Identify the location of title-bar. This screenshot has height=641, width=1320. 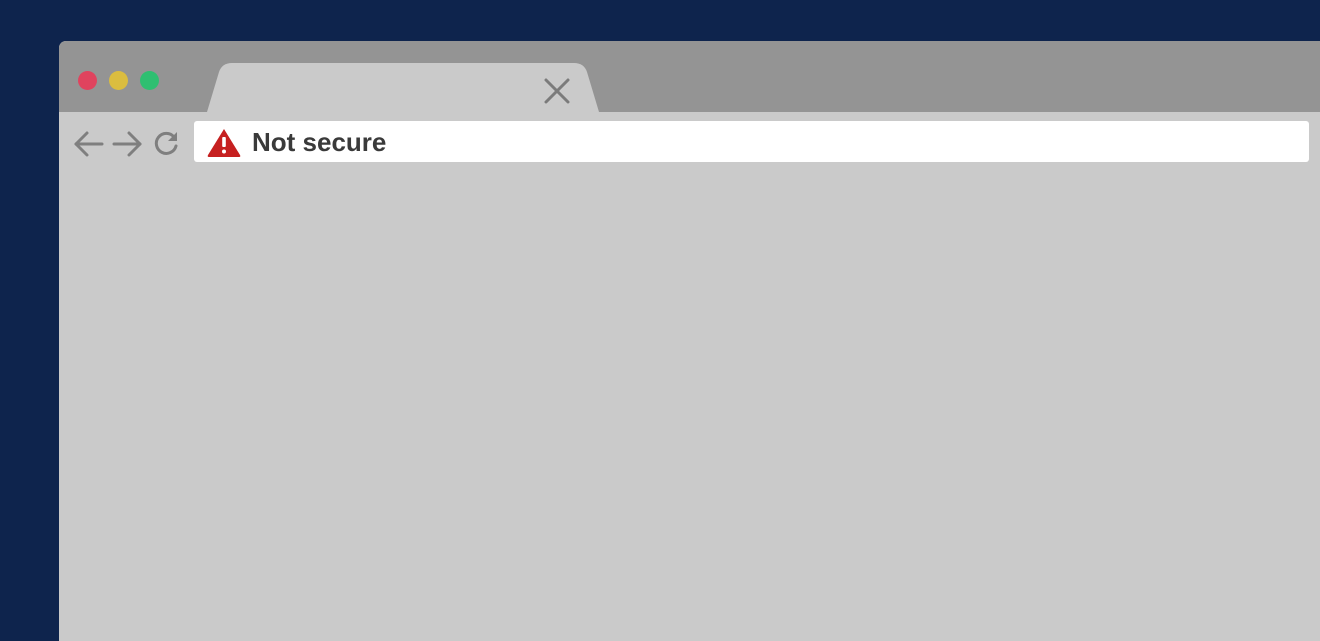
(689, 76).